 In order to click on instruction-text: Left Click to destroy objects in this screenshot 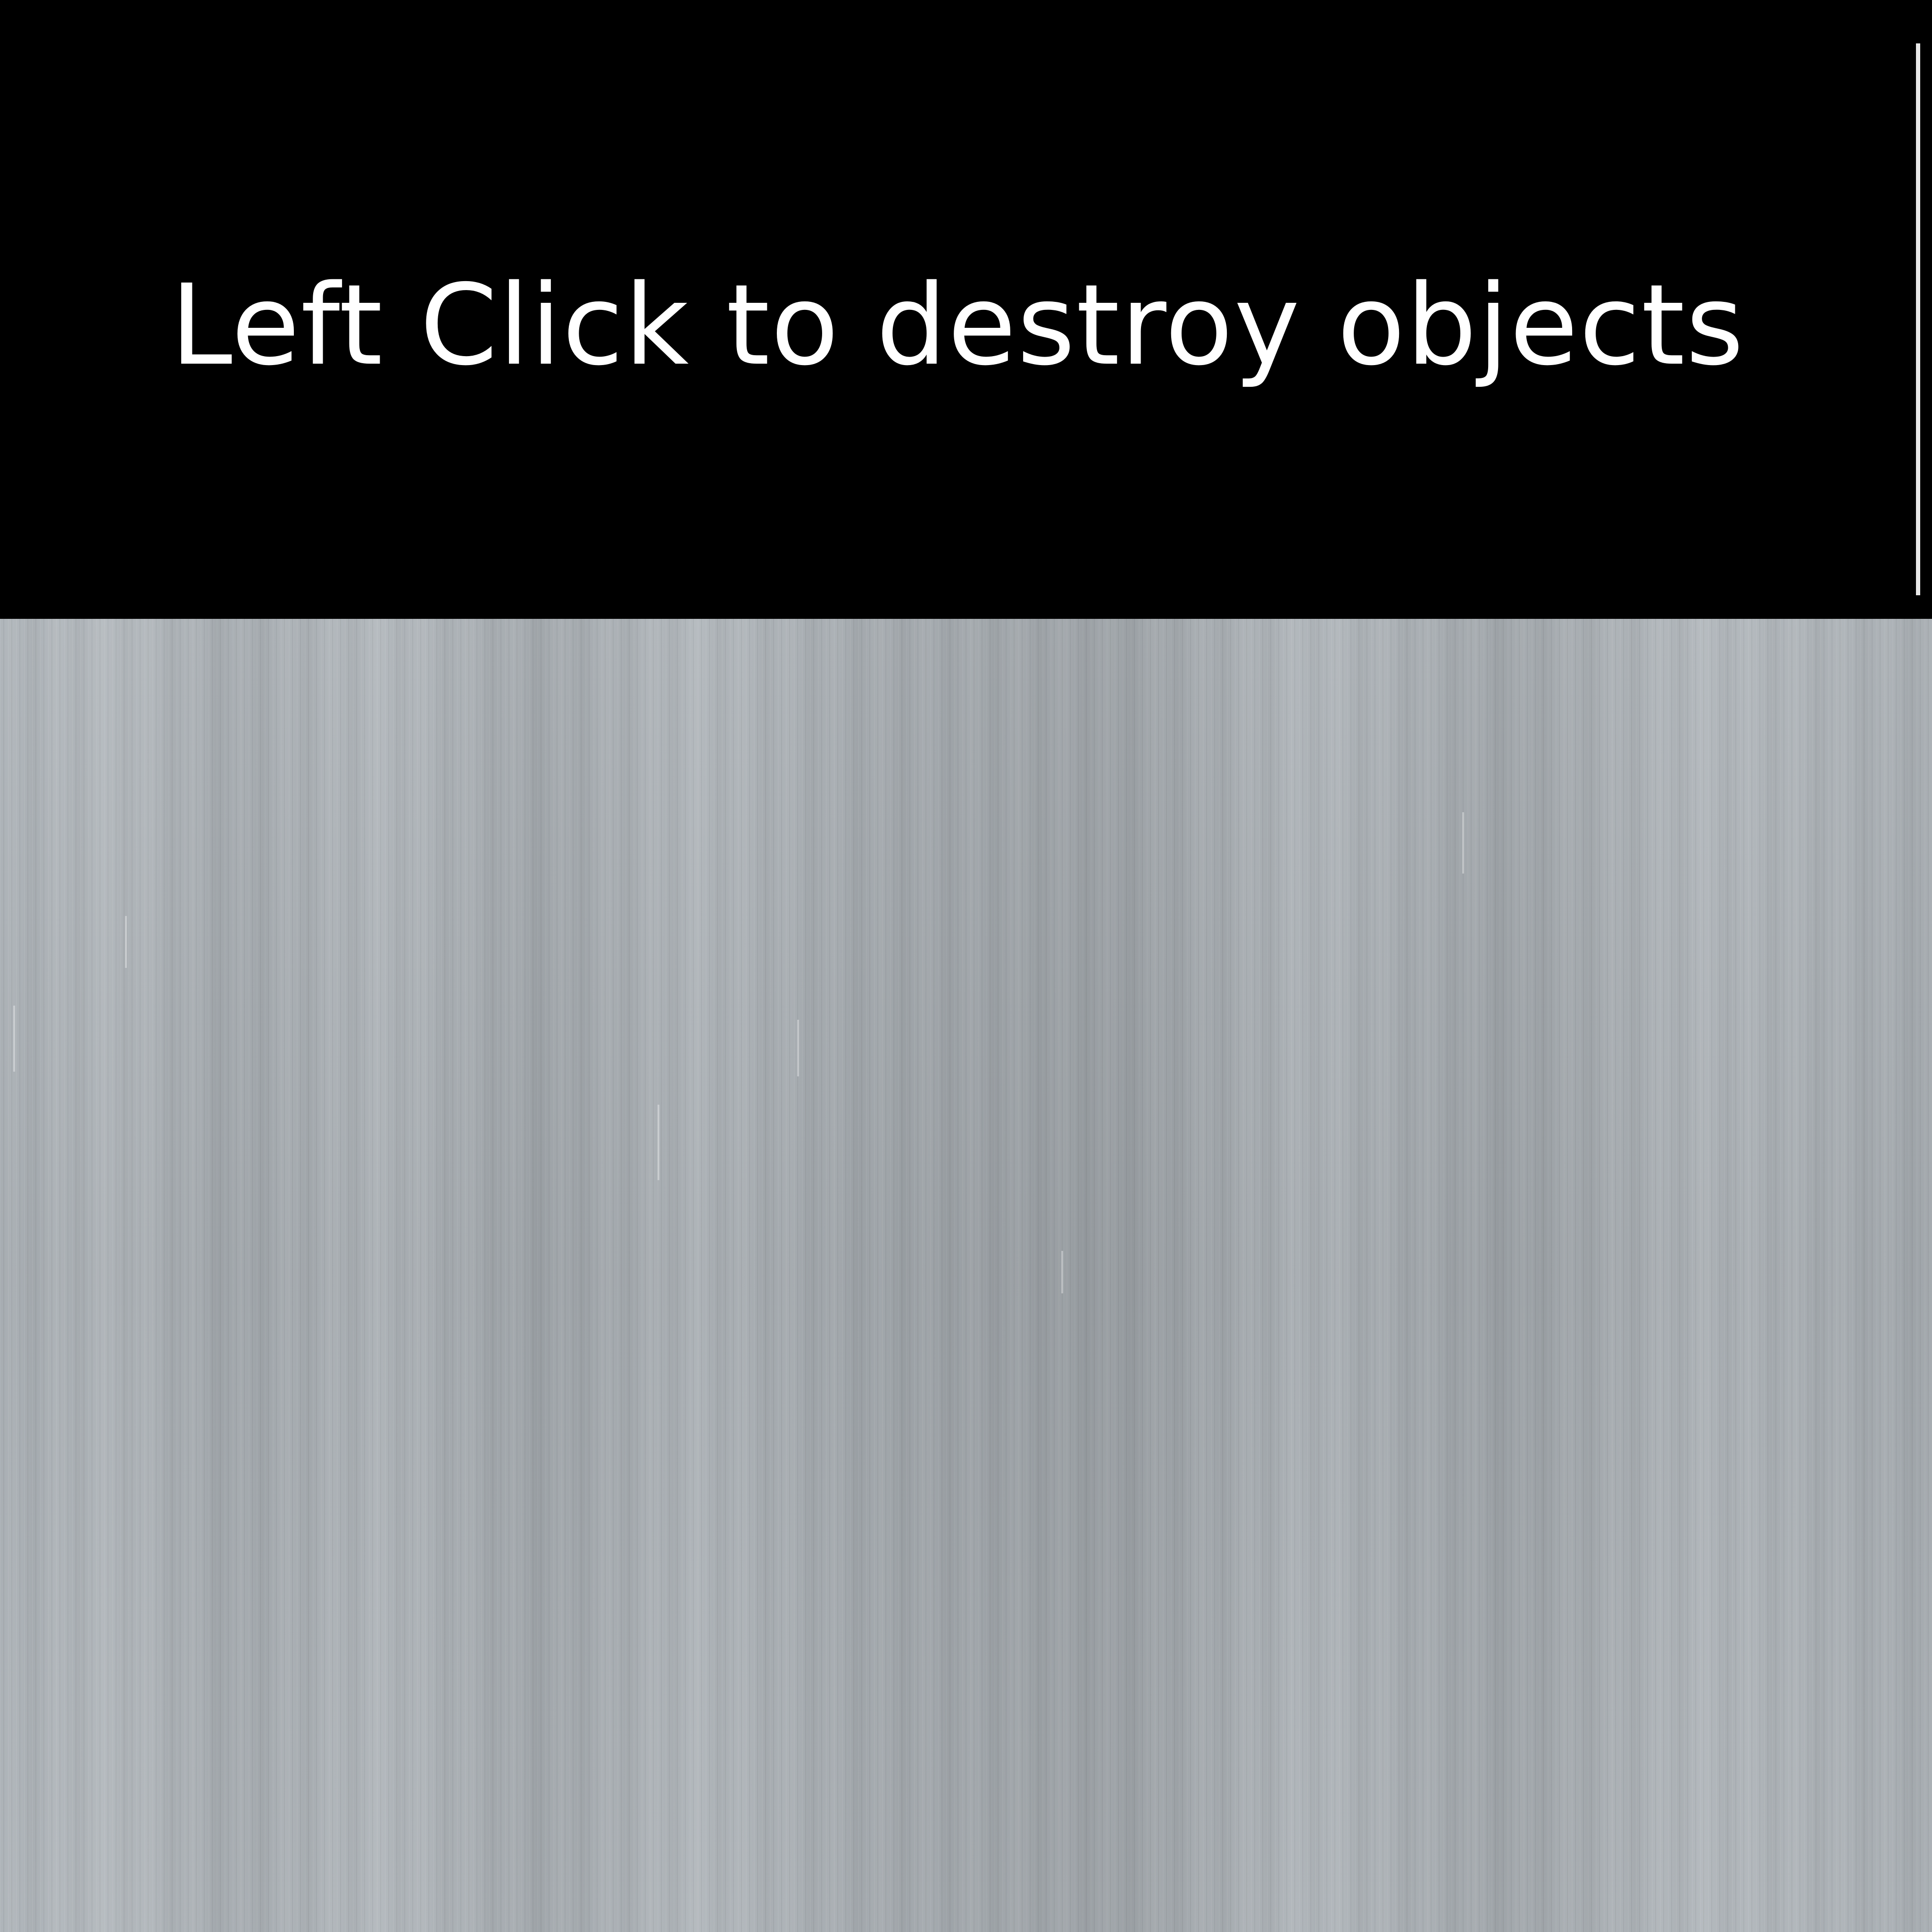, I will do `click(958, 325)`.